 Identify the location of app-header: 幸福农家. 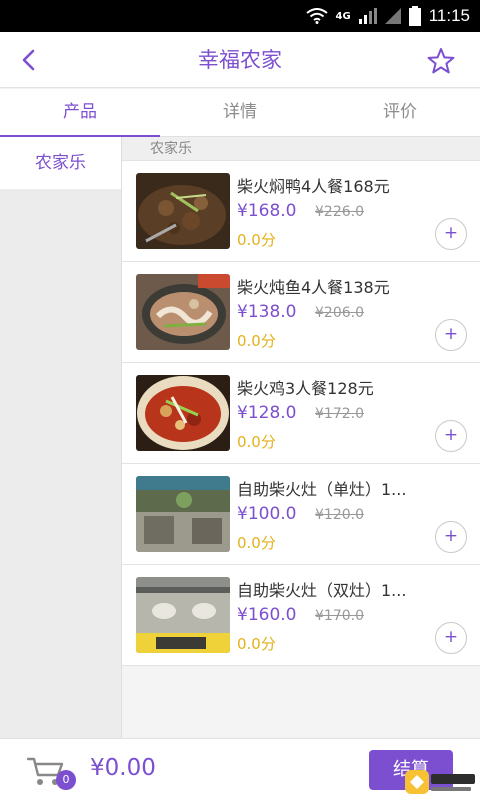
(240, 60).